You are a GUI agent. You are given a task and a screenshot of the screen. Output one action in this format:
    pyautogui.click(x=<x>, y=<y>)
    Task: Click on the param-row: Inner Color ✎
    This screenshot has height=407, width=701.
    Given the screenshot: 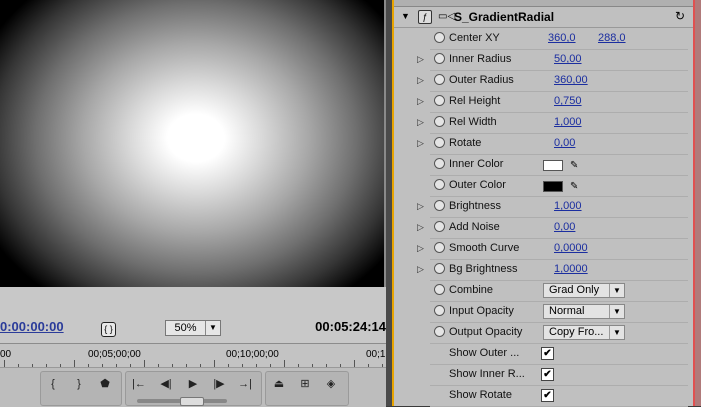 What is the action you would take?
    pyautogui.click(x=543, y=165)
    